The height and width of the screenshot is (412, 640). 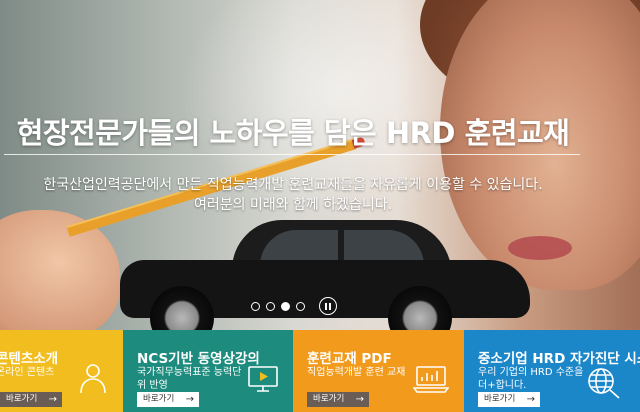 What do you see at coordinates (60, 270) in the screenshot?
I see `hand-image` at bounding box center [60, 270].